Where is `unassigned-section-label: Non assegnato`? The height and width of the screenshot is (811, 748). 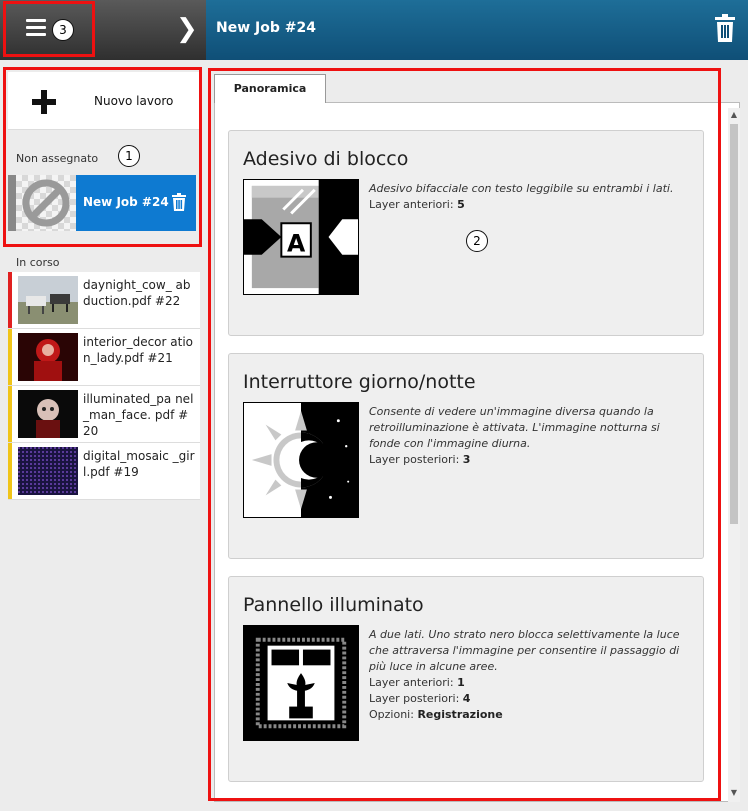
unassigned-section-label: Non assegnato is located at coordinates (57, 158).